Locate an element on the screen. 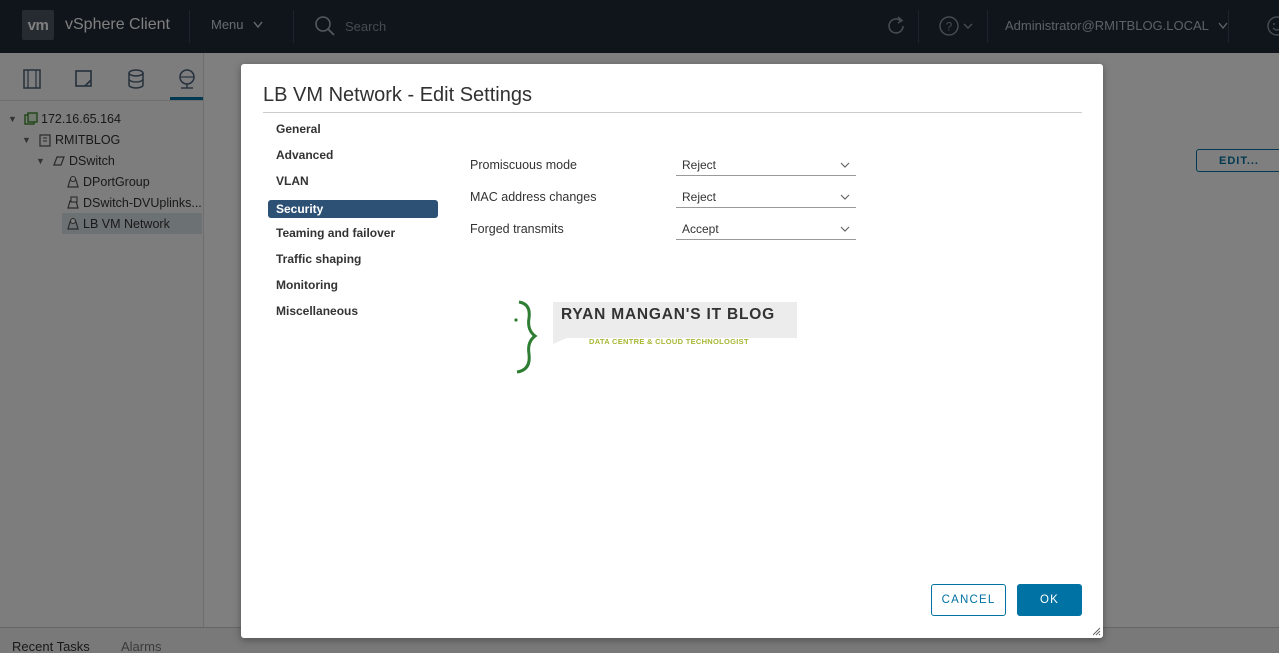  promiscuous-mode-label: Promiscuous mode is located at coordinates (523, 165).